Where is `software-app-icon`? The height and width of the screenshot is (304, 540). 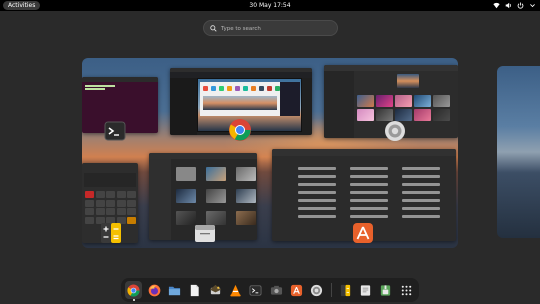
software-app-icon is located at coordinates (363, 233).